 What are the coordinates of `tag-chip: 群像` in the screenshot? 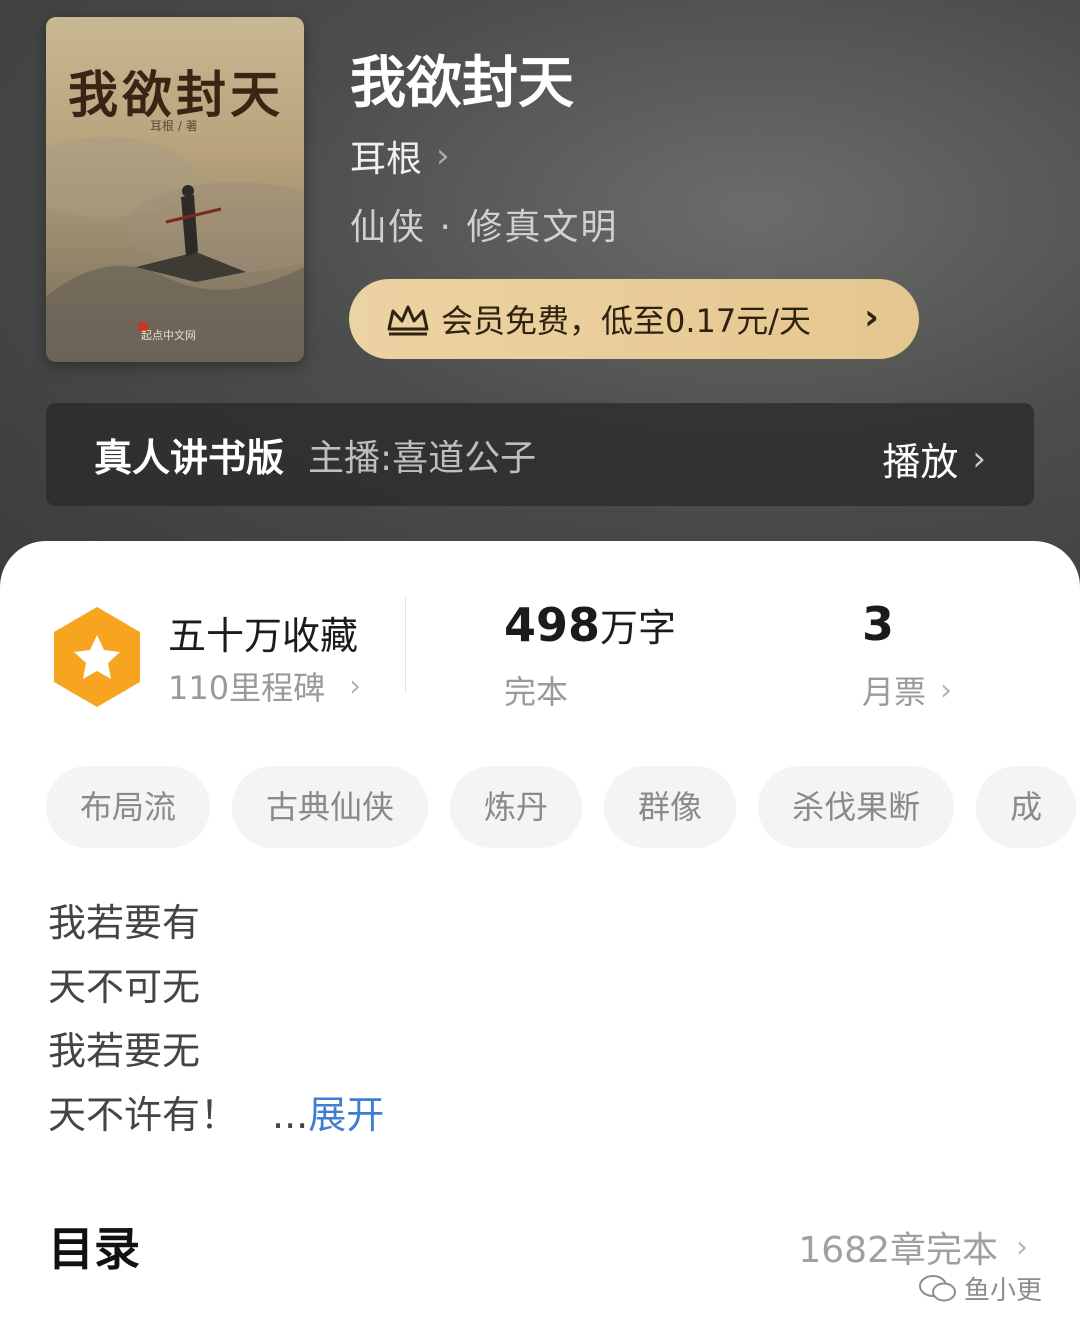 It's located at (670, 807).